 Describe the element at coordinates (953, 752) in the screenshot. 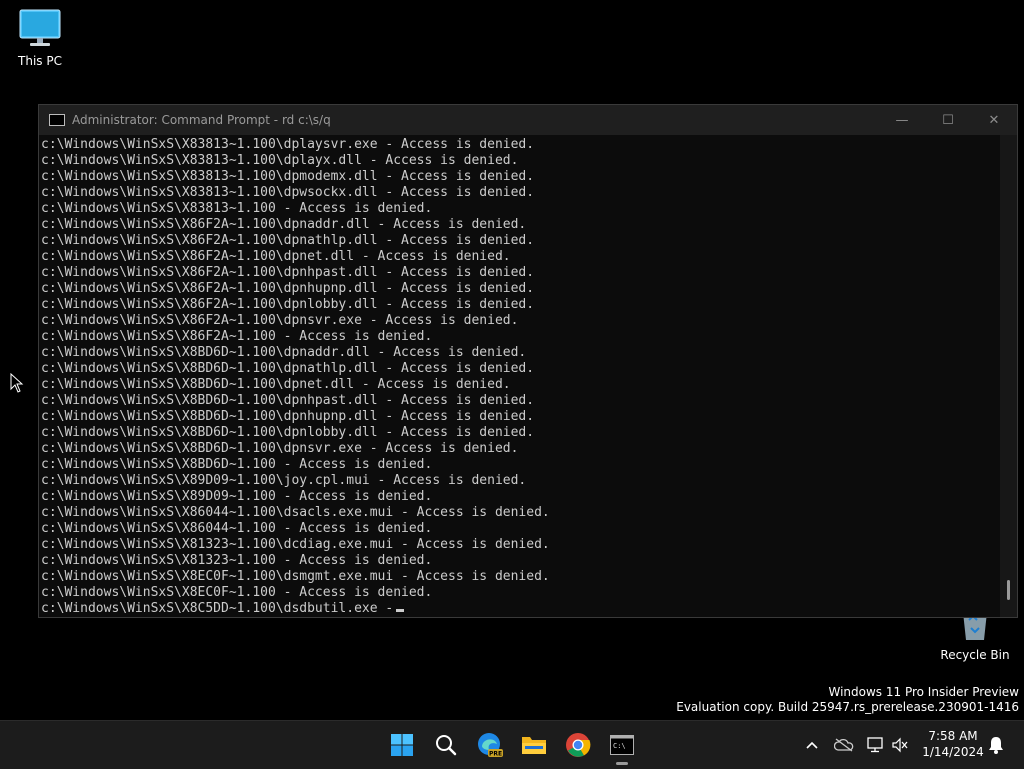

I see `clock-date: 1/14/2024` at that location.